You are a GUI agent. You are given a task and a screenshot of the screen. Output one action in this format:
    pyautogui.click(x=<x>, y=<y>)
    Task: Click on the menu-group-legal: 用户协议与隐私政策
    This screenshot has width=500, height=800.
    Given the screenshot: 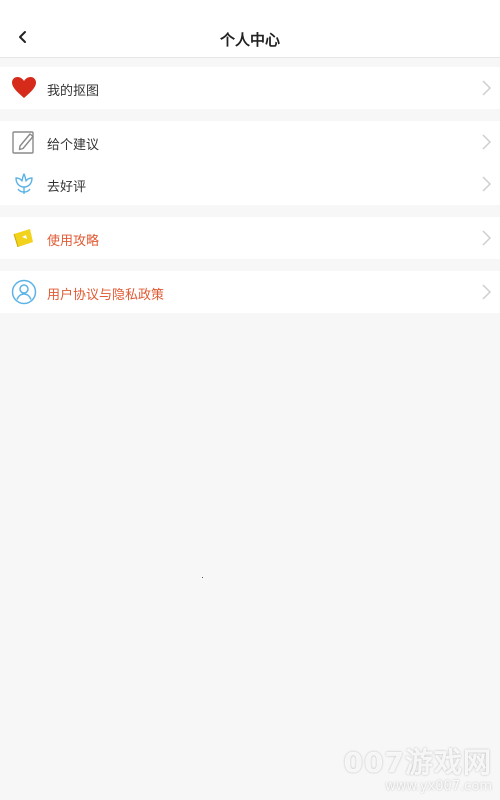 What is the action you would take?
    pyautogui.click(x=250, y=292)
    